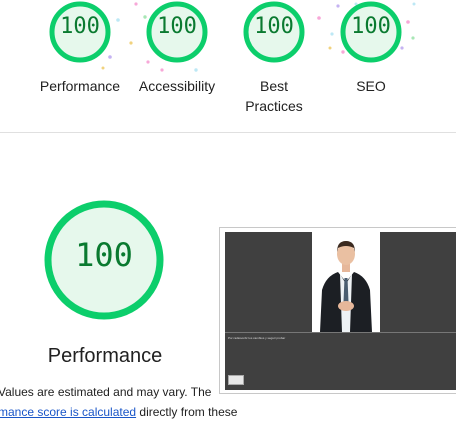 This screenshot has width=456, height=428. I want to click on description-text: directly from these, so click(187, 412).